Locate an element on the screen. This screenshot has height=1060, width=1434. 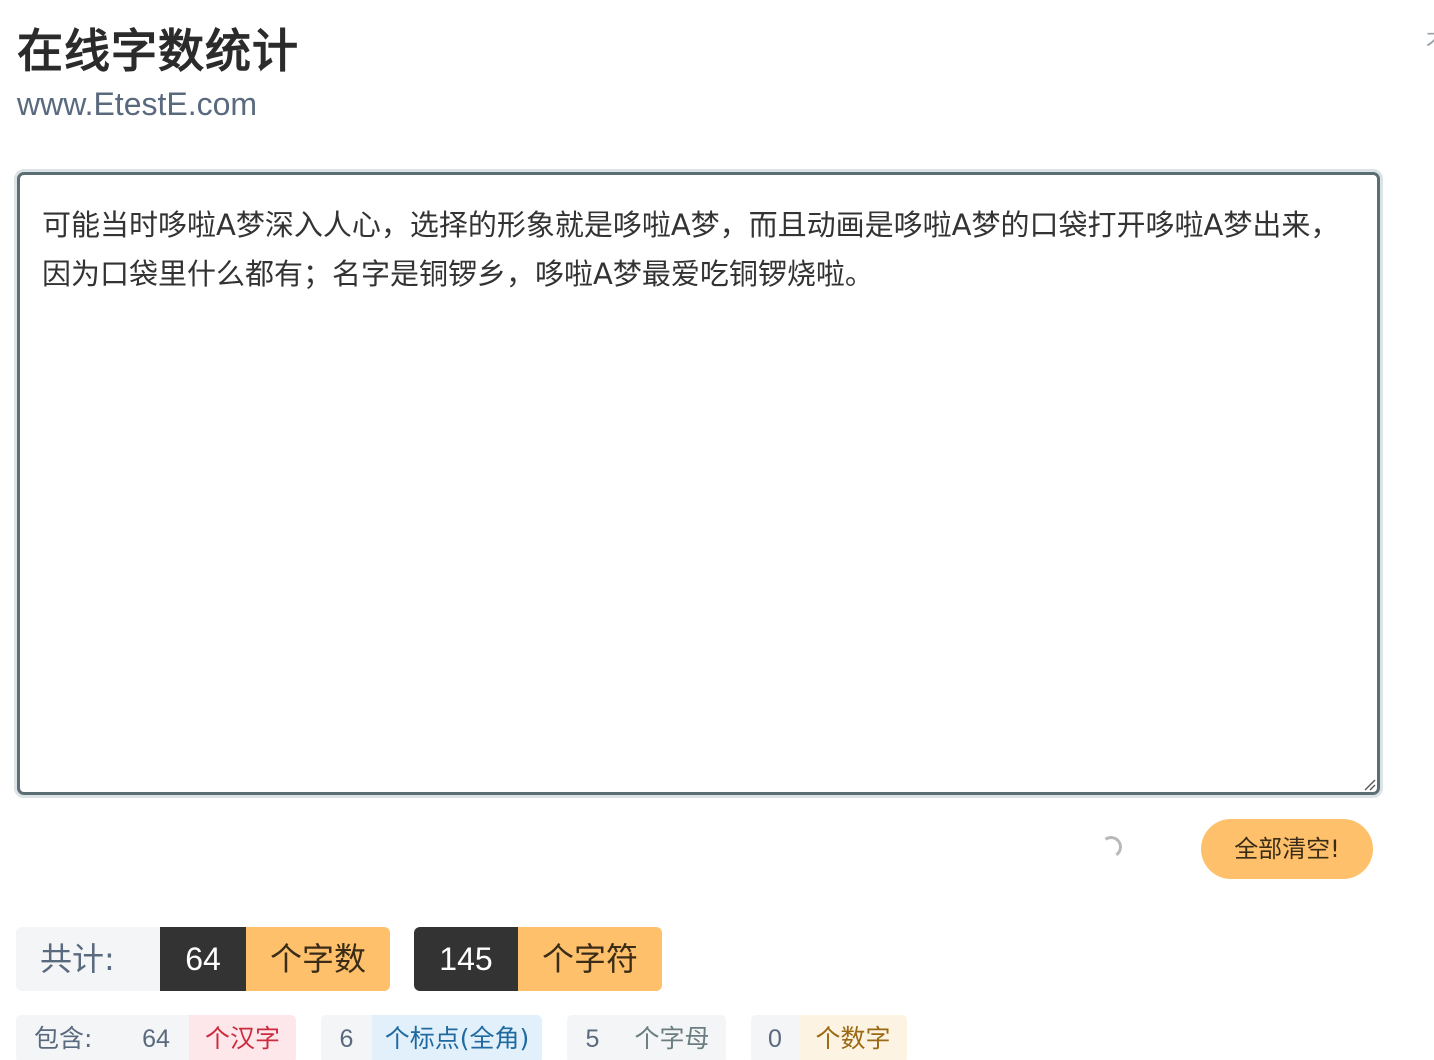
clear-all-button: 全部清空! is located at coordinates (1287, 849).